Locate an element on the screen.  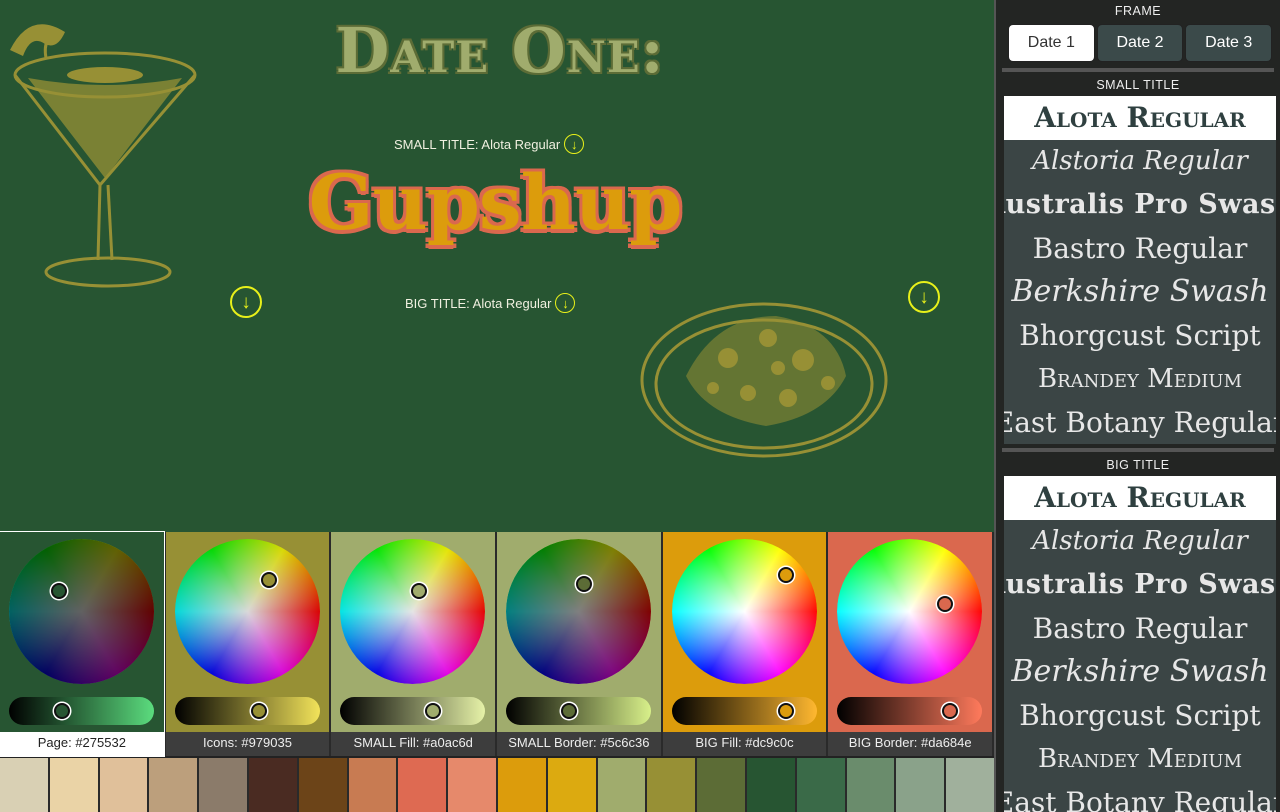
download-big-title-icon: ↓ is located at coordinates (565, 303).